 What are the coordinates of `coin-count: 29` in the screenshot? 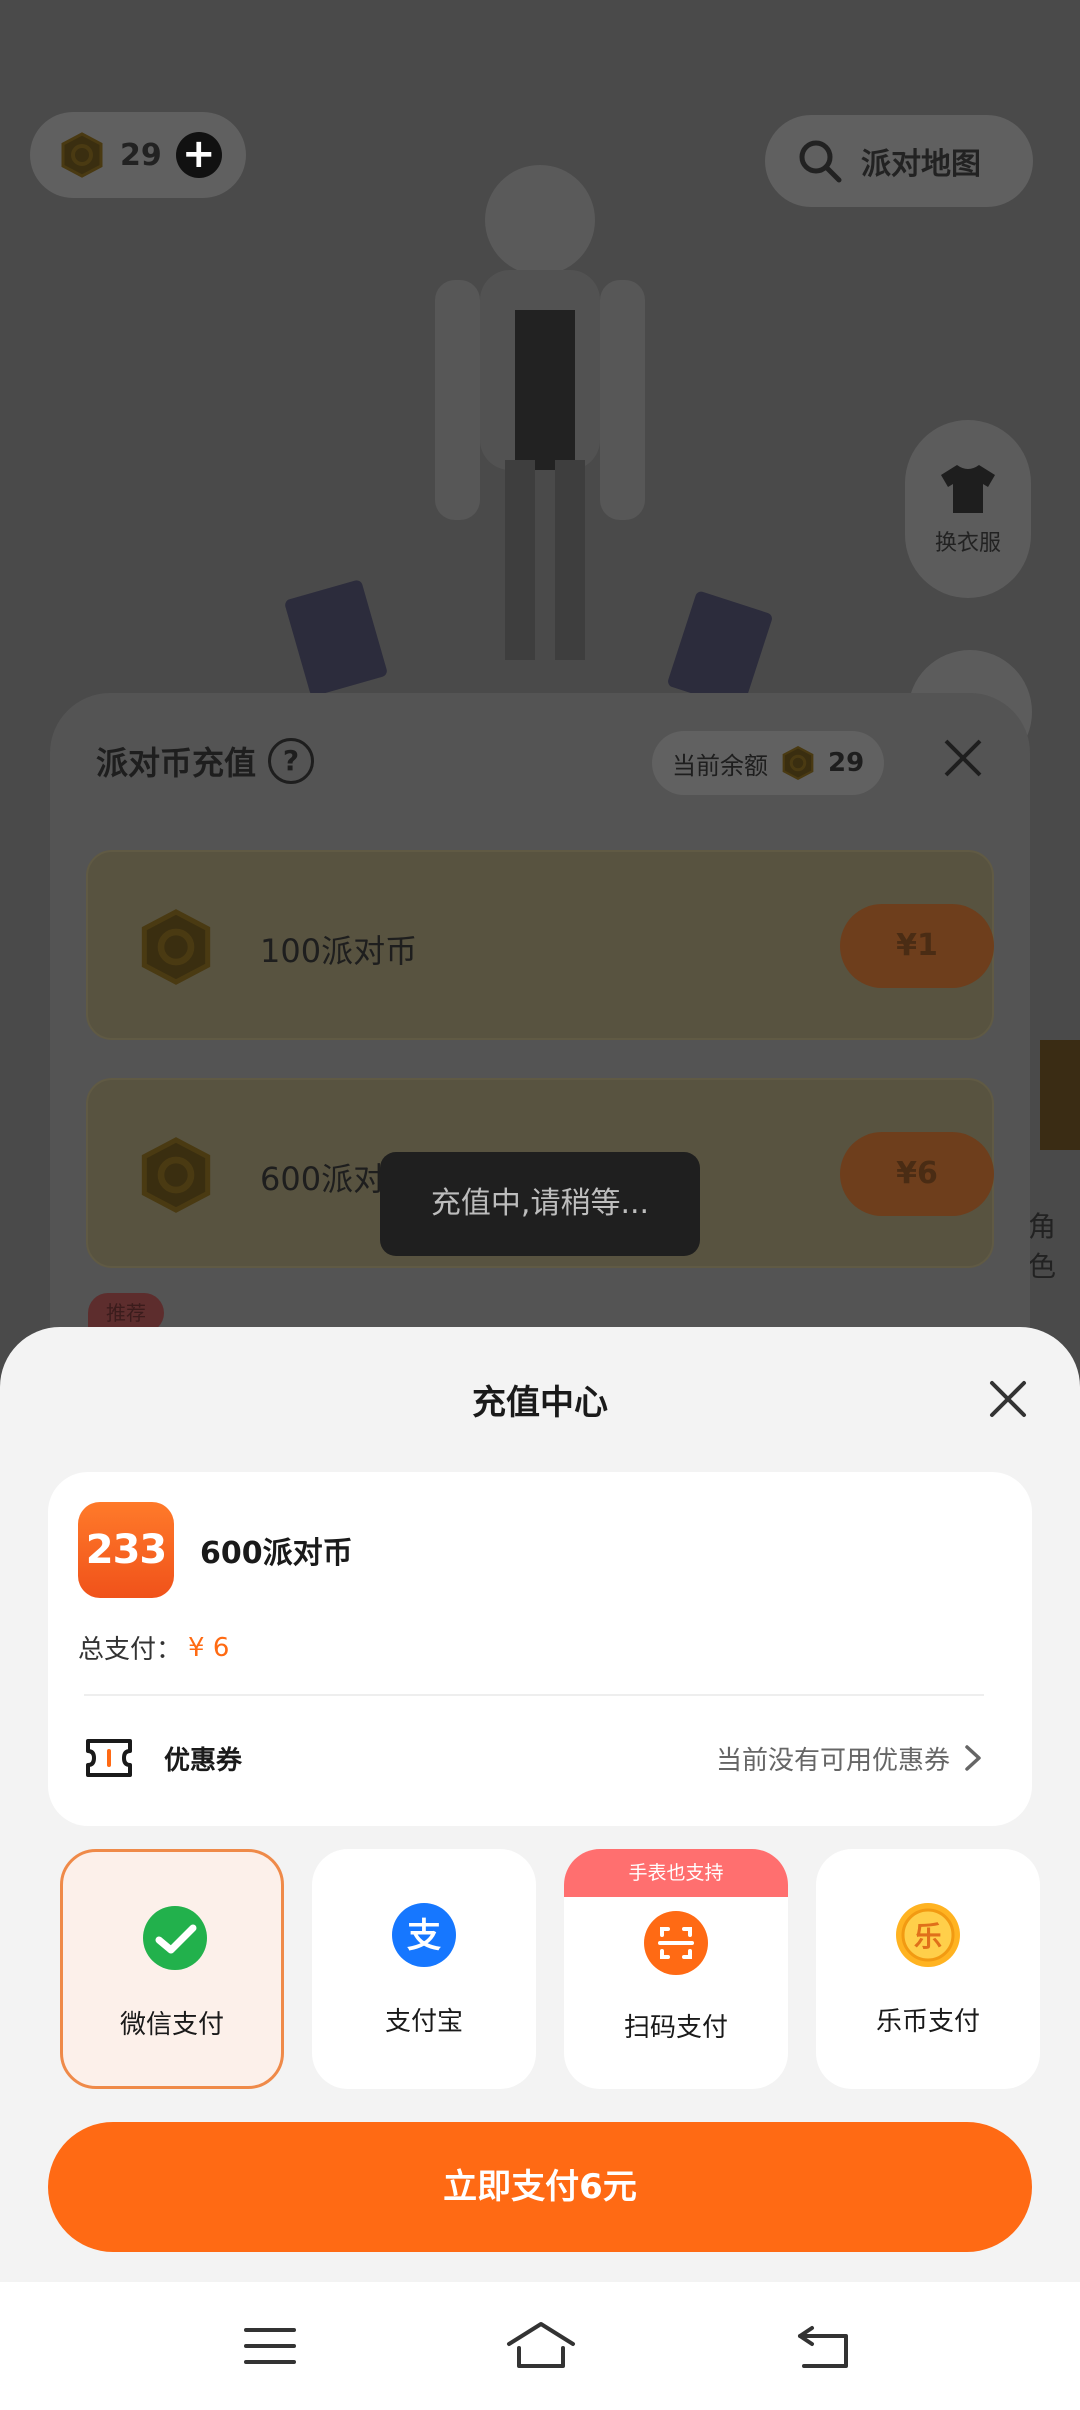 It's located at (141, 155).